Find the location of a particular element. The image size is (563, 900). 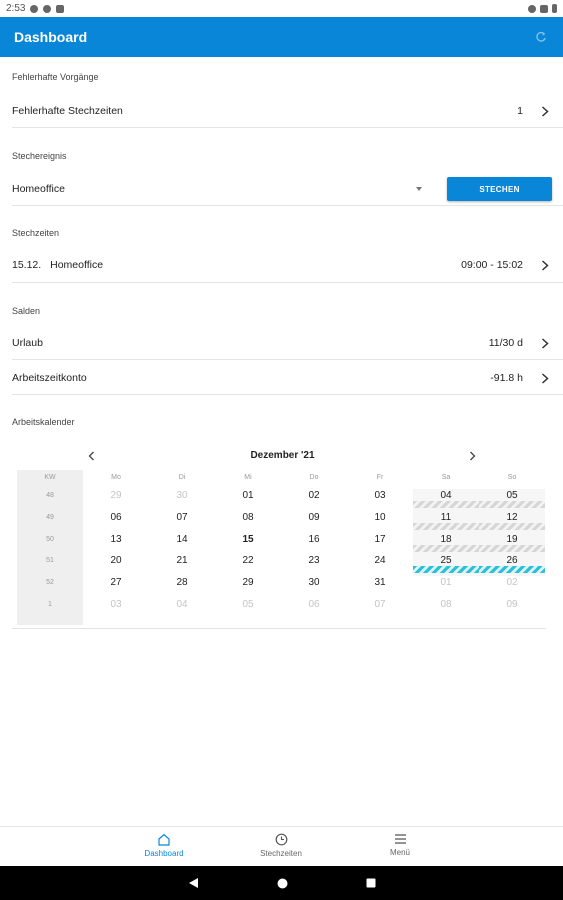

calendar-day: 14 is located at coordinates (182, 539).